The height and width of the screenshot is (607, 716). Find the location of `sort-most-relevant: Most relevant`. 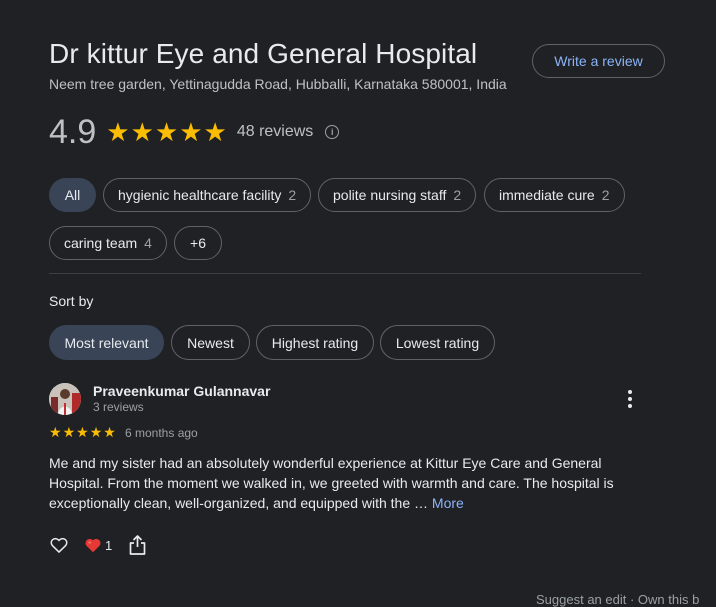

sort-most-relevant: Most relevant is located at coordinates (106, 342).